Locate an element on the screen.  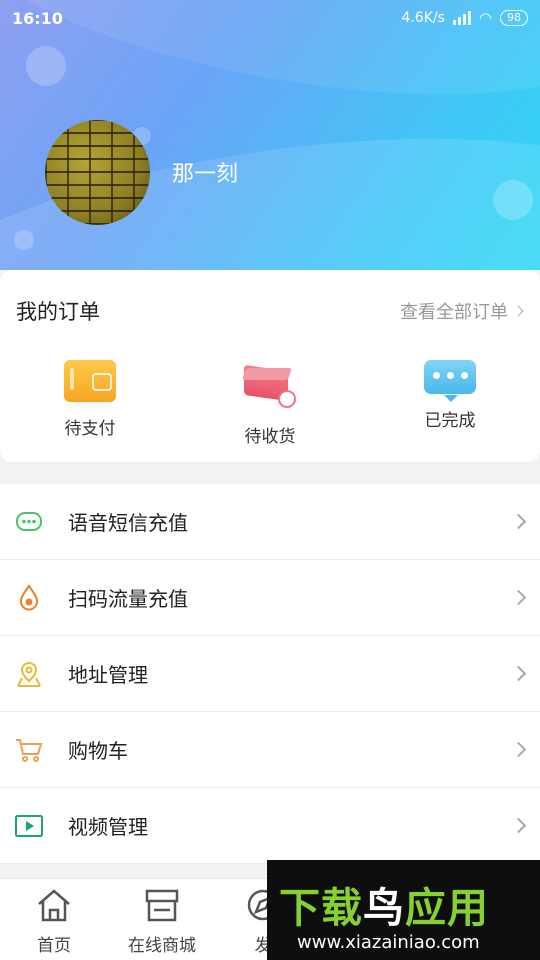
menu-item-label: 语音短信充值 is located at coordinates (128, 523).